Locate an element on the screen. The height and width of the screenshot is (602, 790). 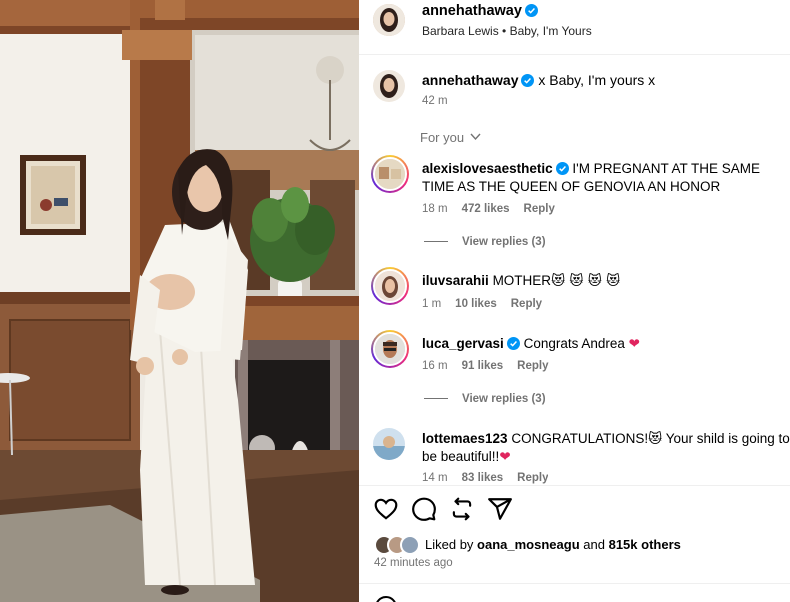
author-avatar is located at coordinates (389, 20).